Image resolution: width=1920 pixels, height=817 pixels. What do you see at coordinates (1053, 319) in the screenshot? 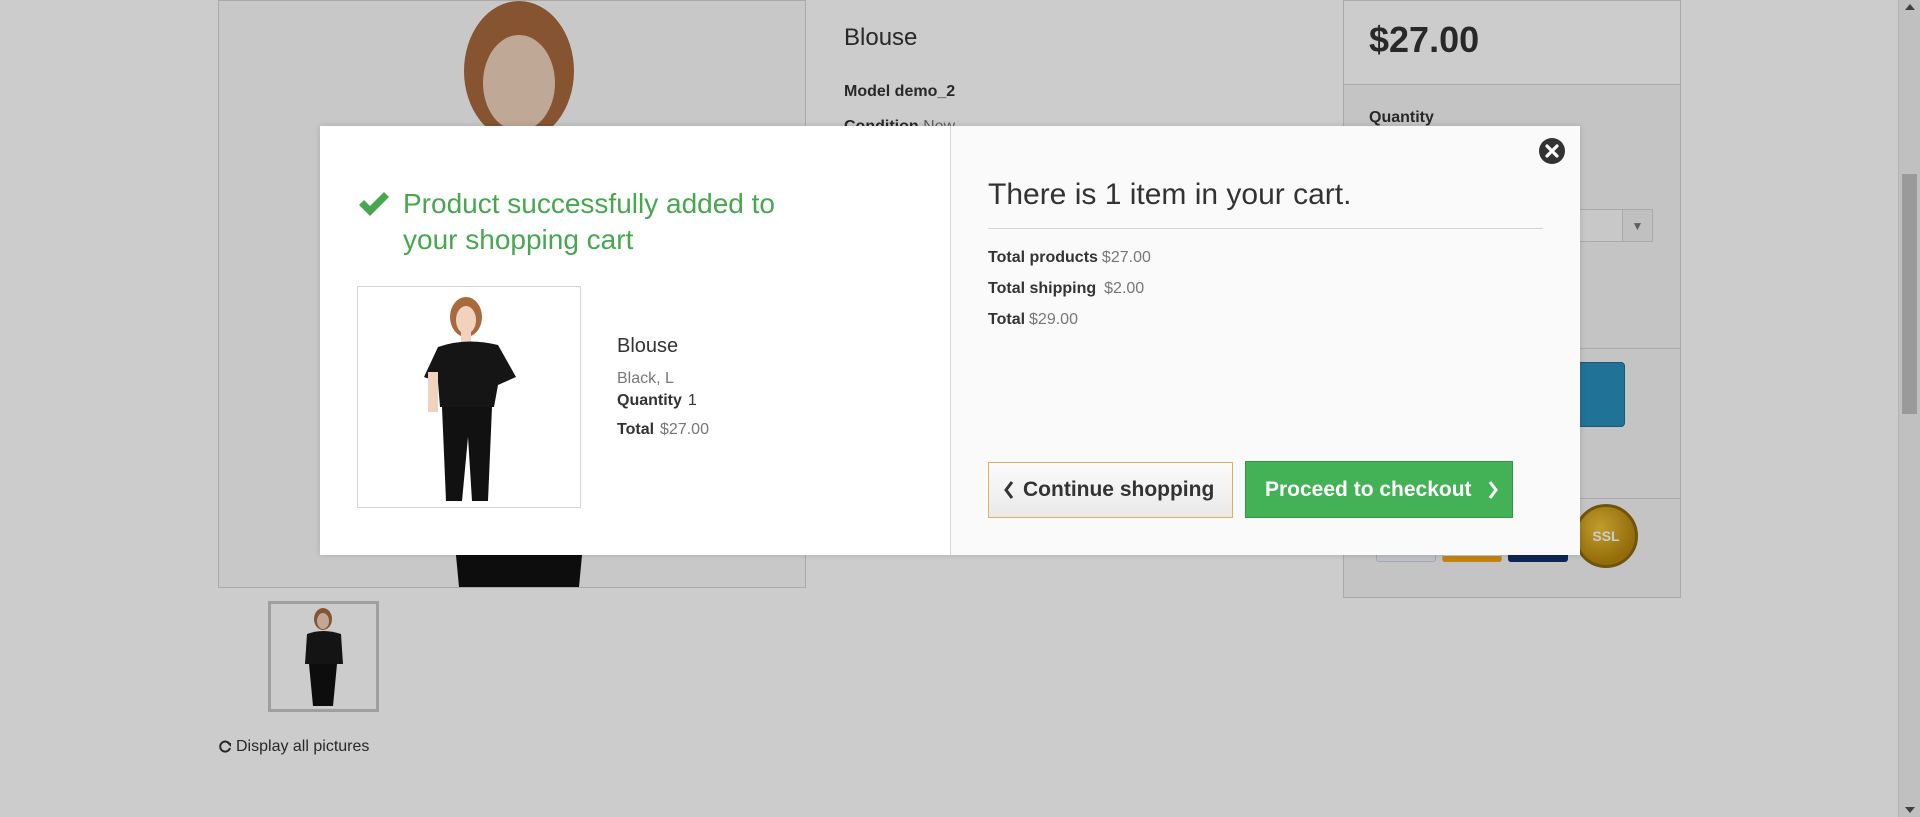
I see `cart-total-value: $29.00` at bounding box center [1053, 319].